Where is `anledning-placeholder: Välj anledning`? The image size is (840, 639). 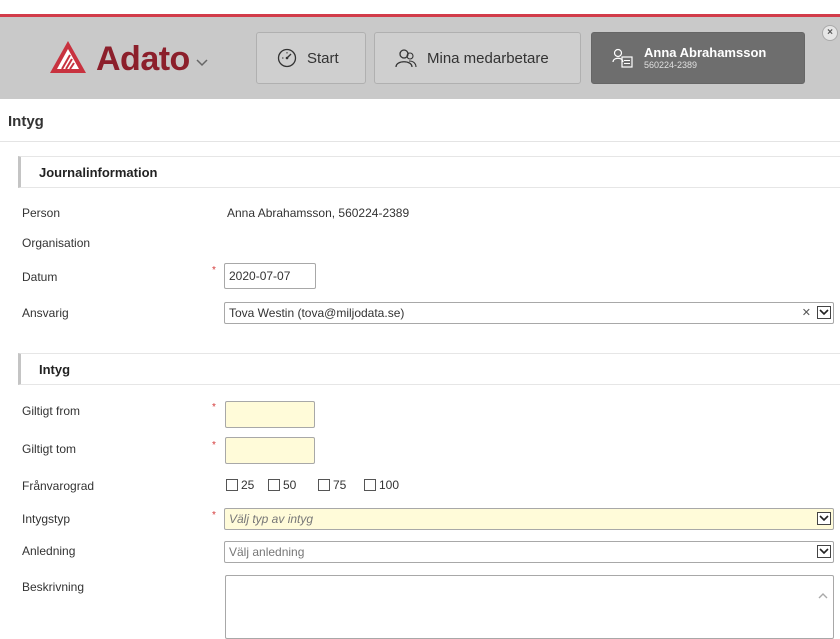 anledning-placeholder: Välj anledning is located at coordinates (267, 552).